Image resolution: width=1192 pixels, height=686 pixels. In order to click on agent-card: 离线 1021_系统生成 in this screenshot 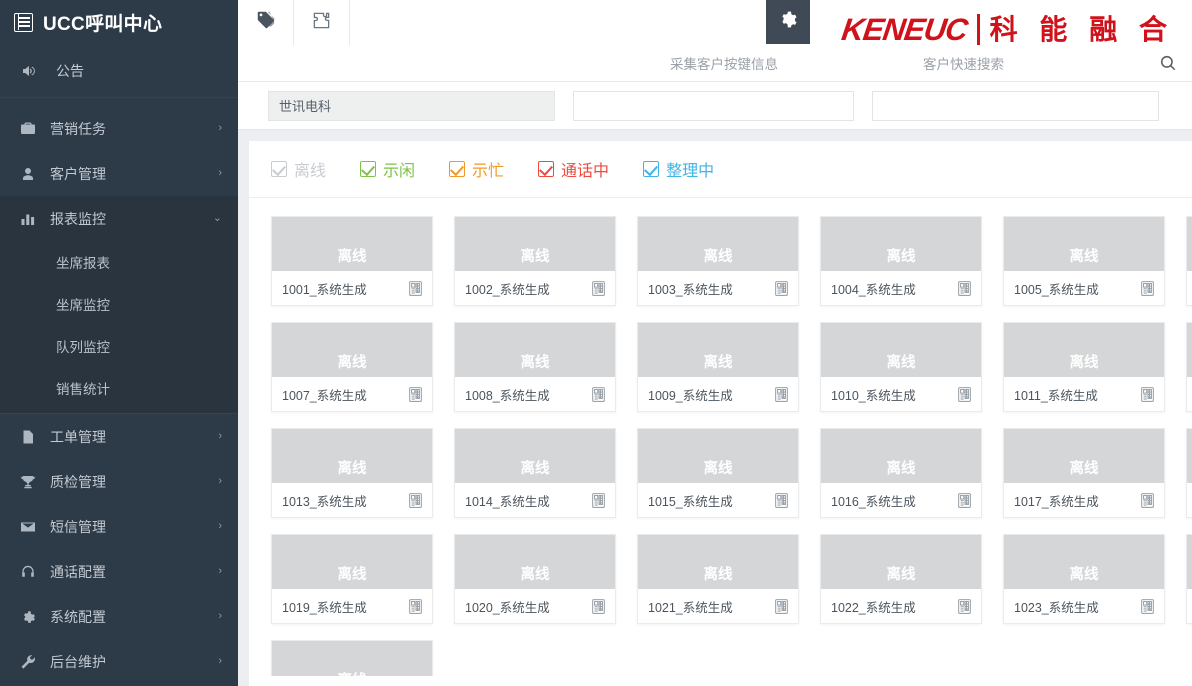, I will do `click(718, 579)`.